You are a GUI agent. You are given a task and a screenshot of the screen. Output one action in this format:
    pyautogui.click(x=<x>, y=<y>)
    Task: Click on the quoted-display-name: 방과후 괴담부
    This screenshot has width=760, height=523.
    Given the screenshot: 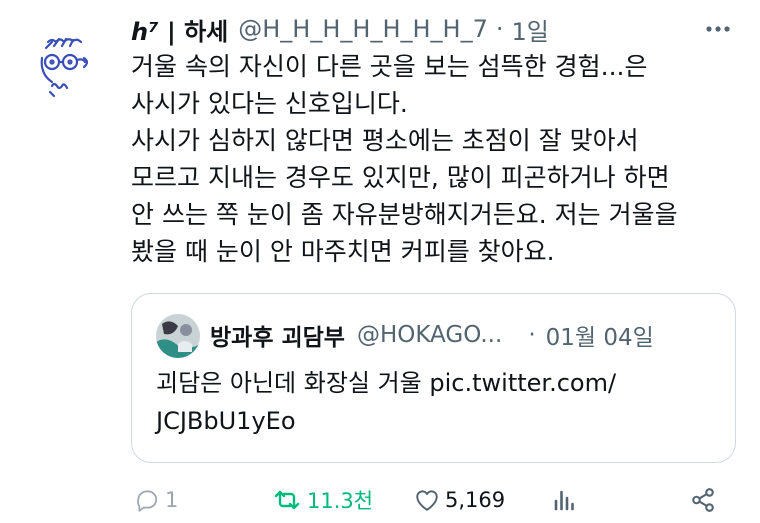 What is the action you would take?
    pyautogui.click(x=277, y=335)
    